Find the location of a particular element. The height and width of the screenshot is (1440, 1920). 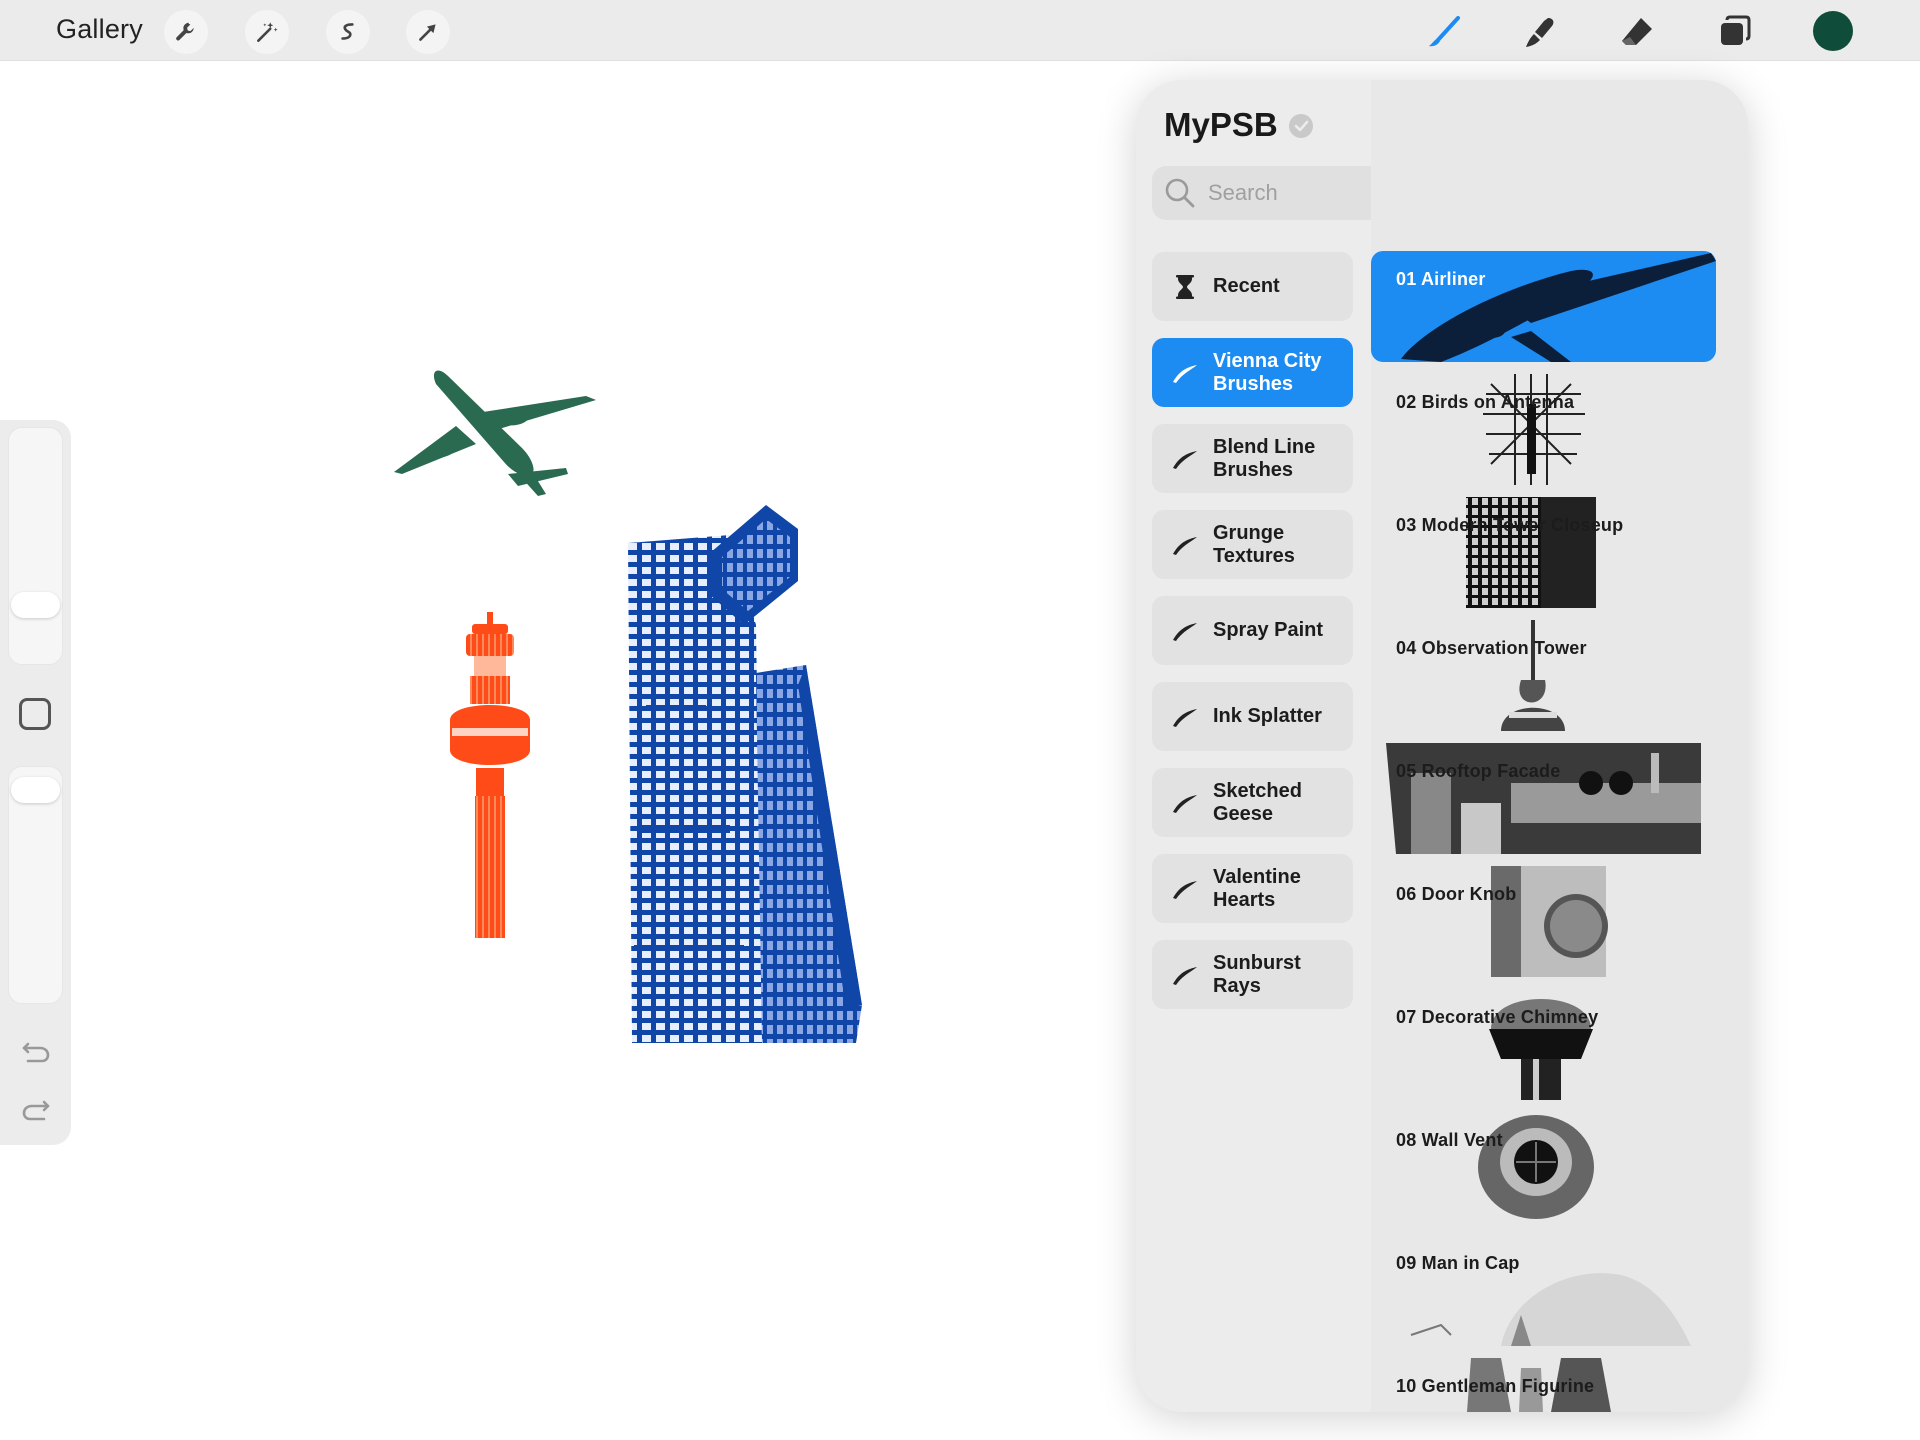

brush-wall-vent: 08 Wall Vent is located at coordinates (1543, 1167).